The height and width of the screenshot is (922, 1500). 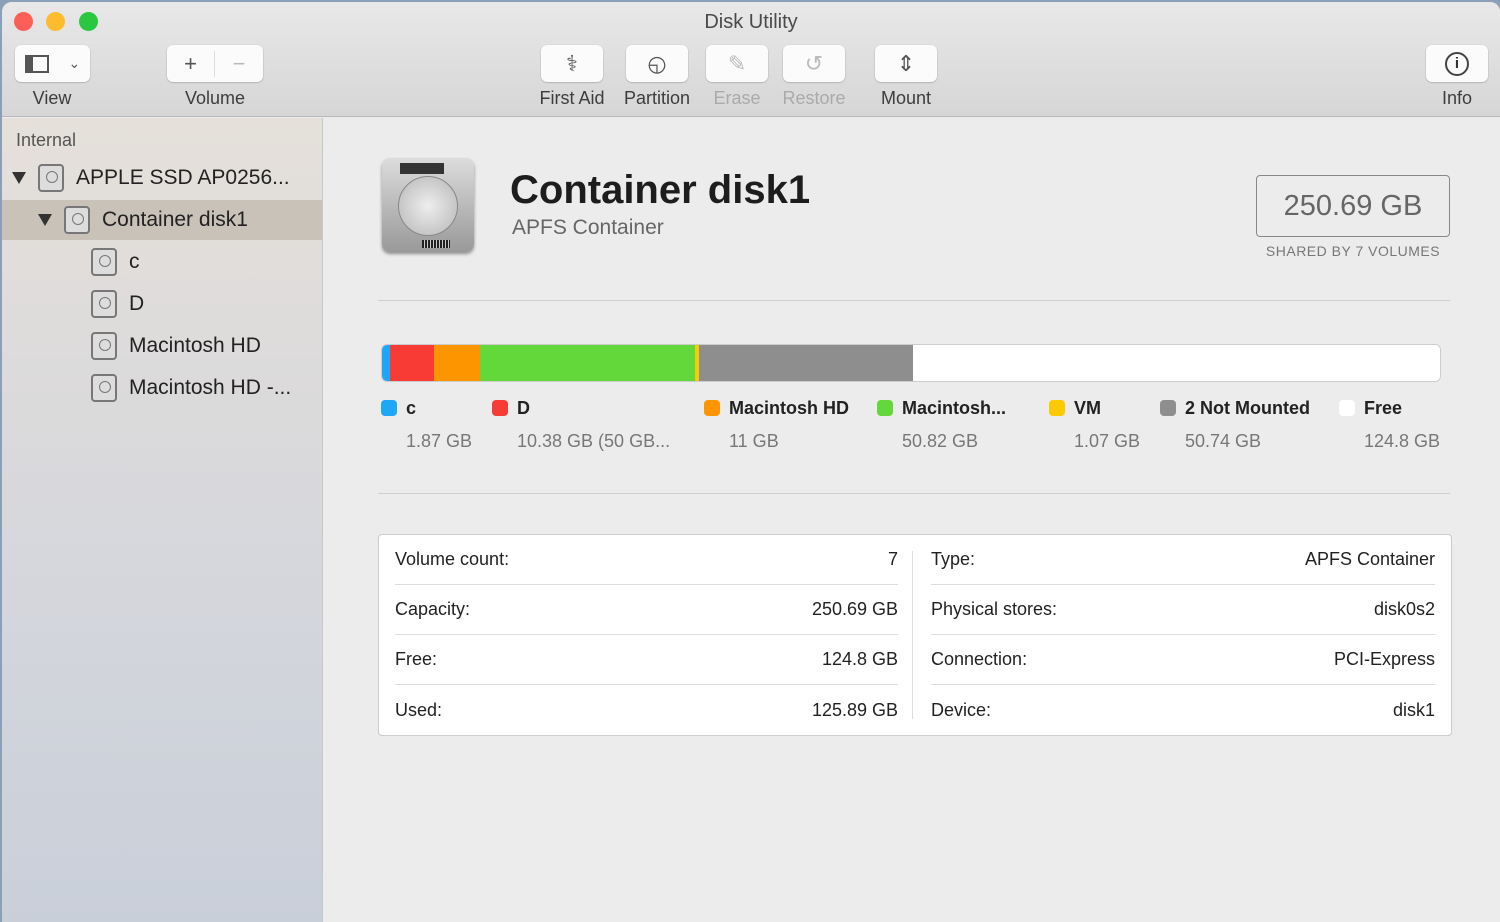 What do you see at coordinates (416, 659) in the screenshot?
I see `detail-key: Free:` at bounding box center [416, 659].